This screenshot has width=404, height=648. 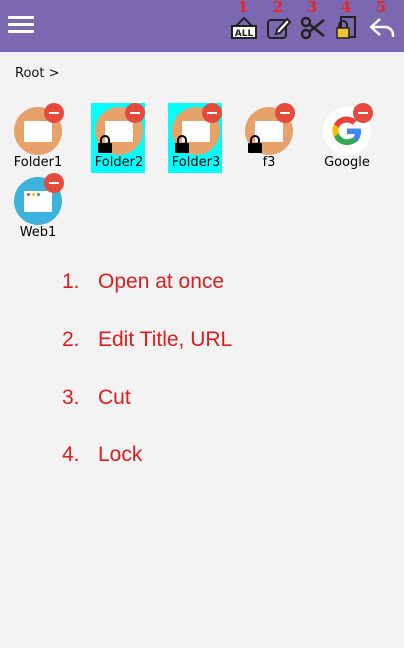 I want to click on toolbar-number-2: 2, so click(x=278, y=8).